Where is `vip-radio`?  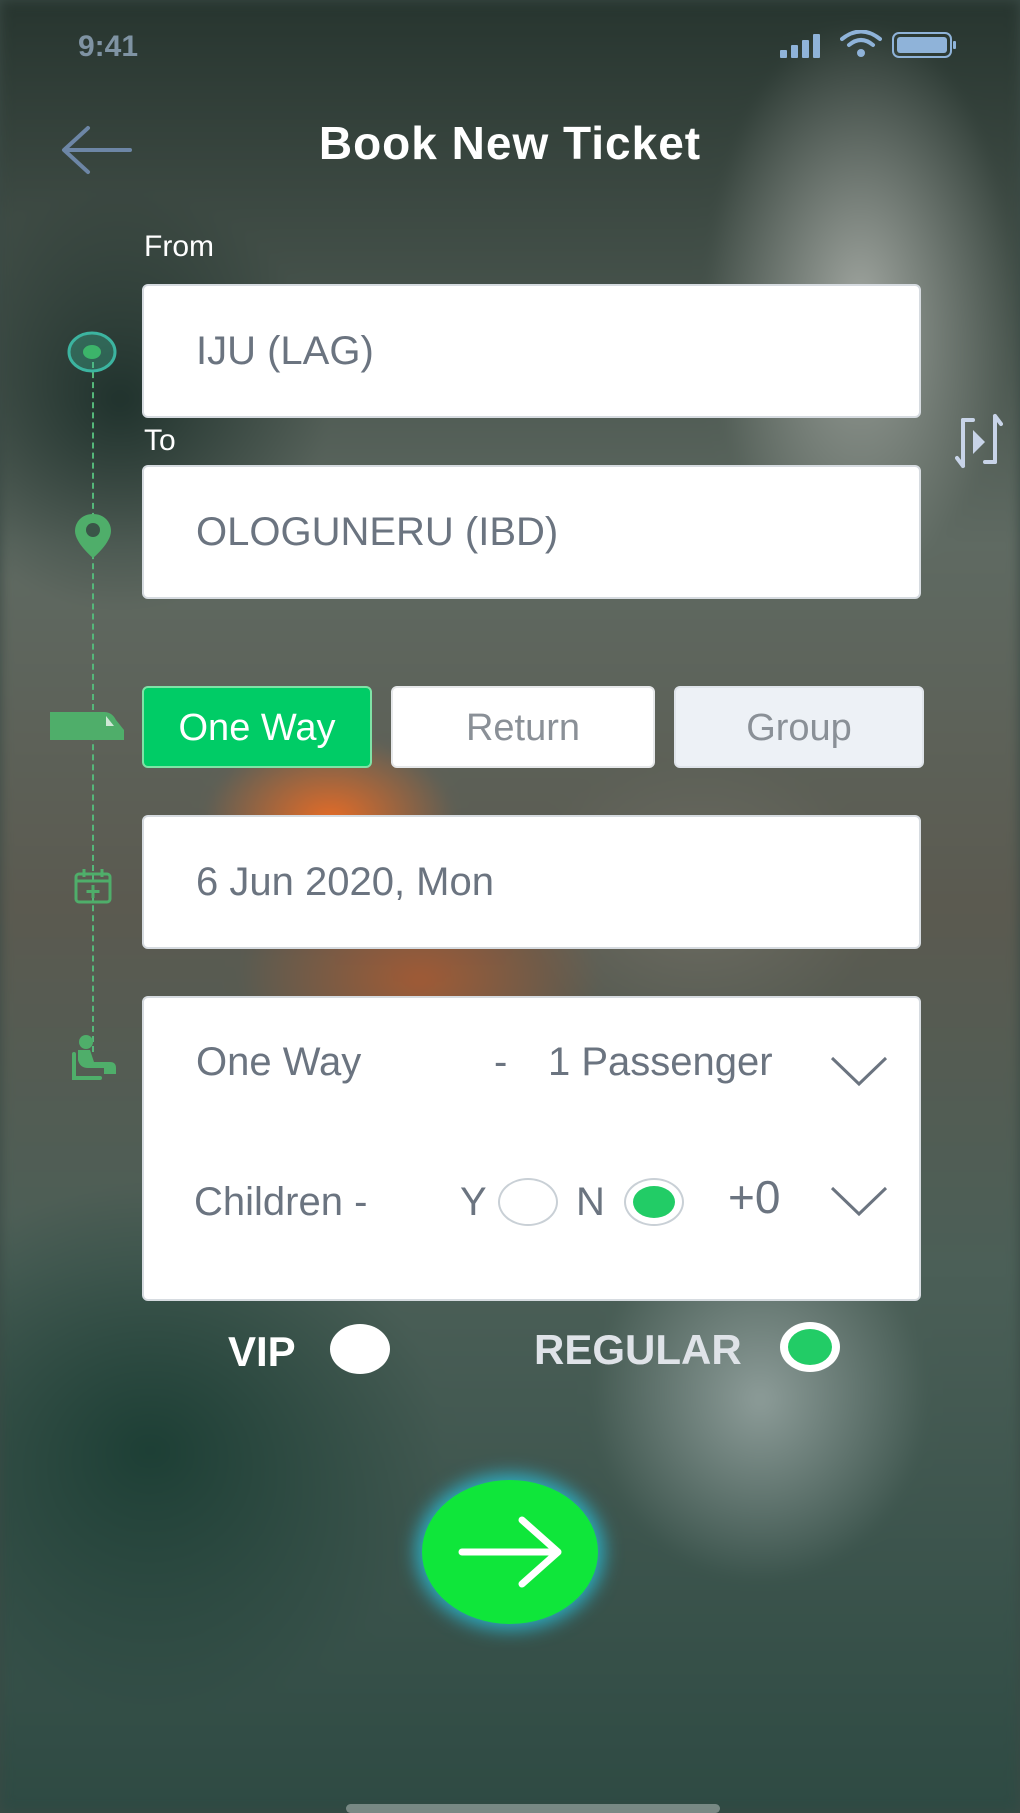
vip-radio is located at coordinates (360, 1349).